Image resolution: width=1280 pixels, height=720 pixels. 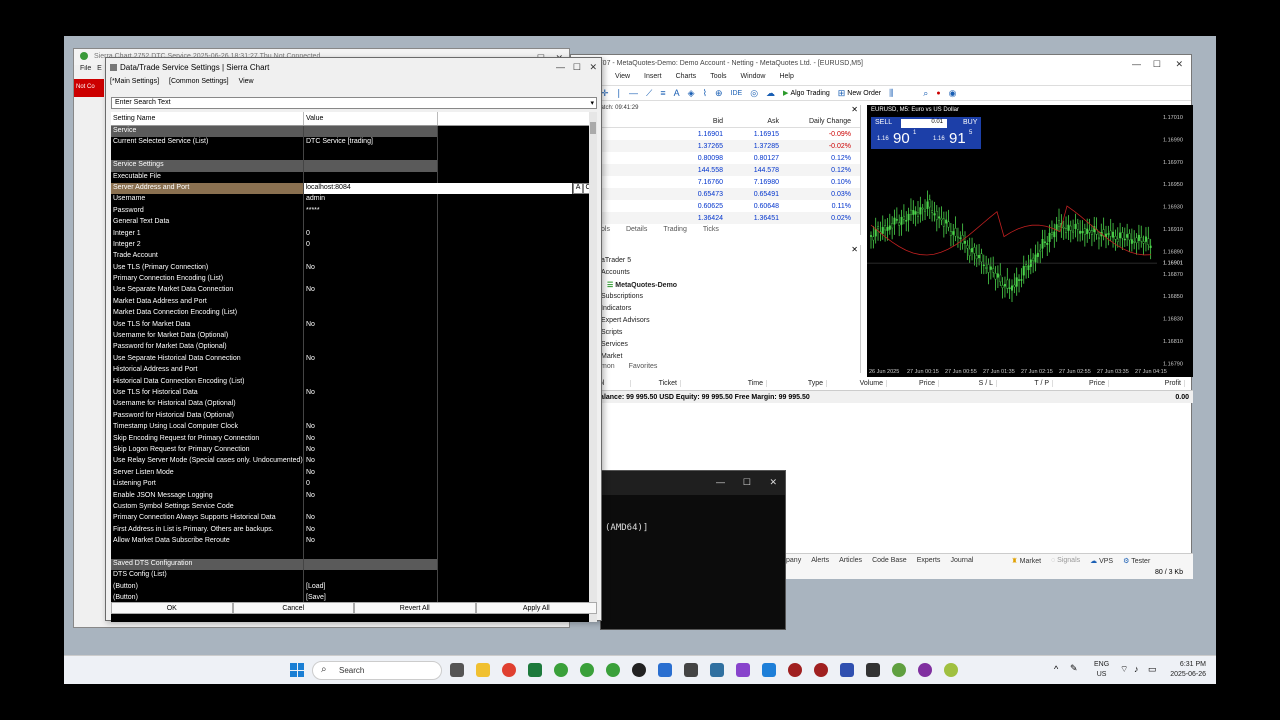 I want to click on trade-col-header: Type, so click(x=797, y=383).